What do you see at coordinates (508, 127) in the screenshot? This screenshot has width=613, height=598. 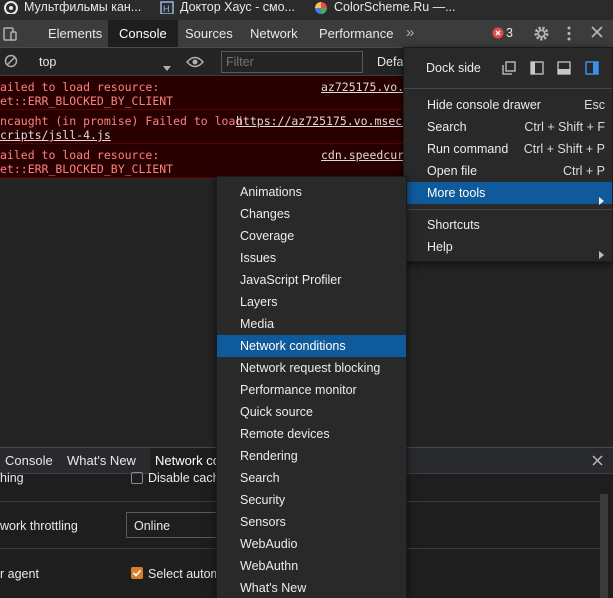 I see `menu-item-search: Search Ctrl + Shift + F` at bounding box center [508, 127].